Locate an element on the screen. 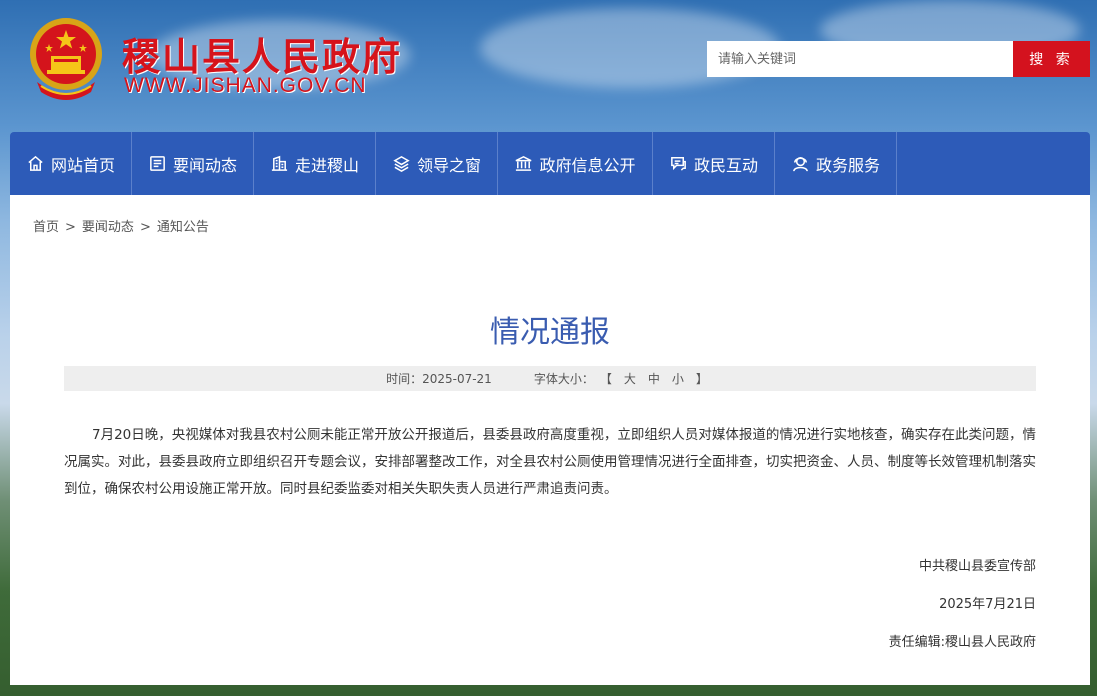 This screenshot has height=696, width=1097. nav-item-label: 网站首页 is located at coordinates (82, 165).